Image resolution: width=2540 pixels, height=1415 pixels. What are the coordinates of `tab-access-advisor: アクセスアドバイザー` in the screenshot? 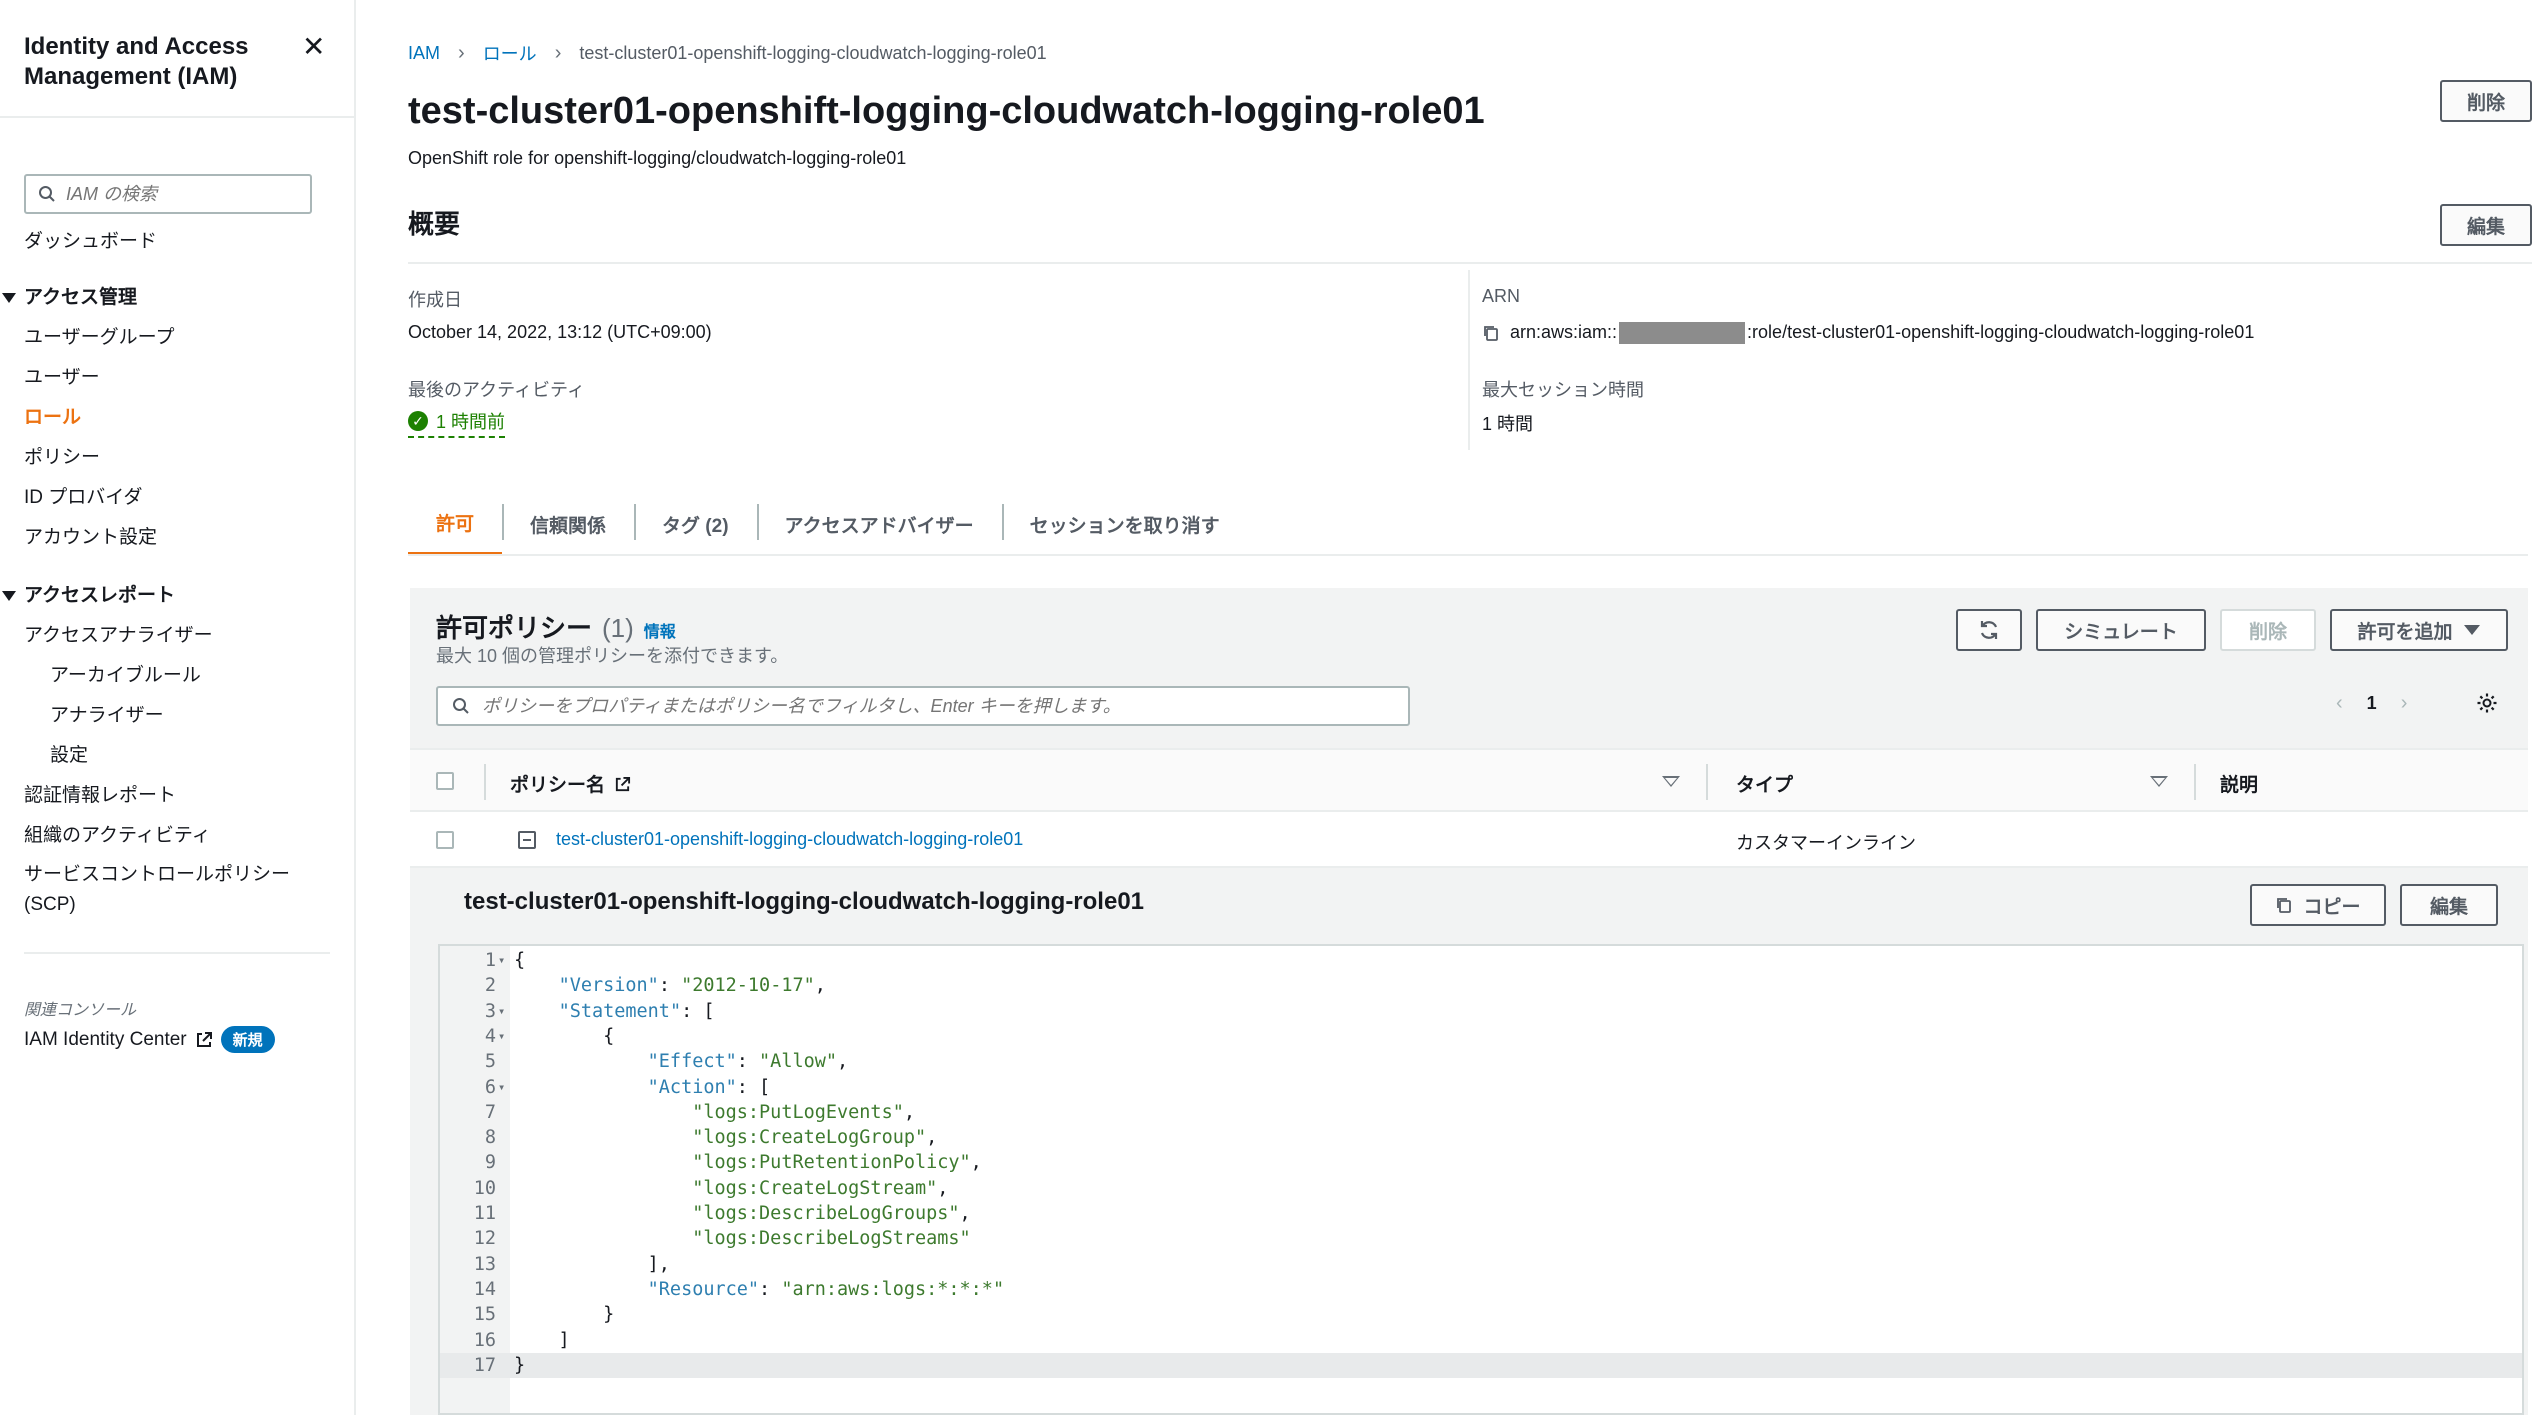 It's located at (879, 524).